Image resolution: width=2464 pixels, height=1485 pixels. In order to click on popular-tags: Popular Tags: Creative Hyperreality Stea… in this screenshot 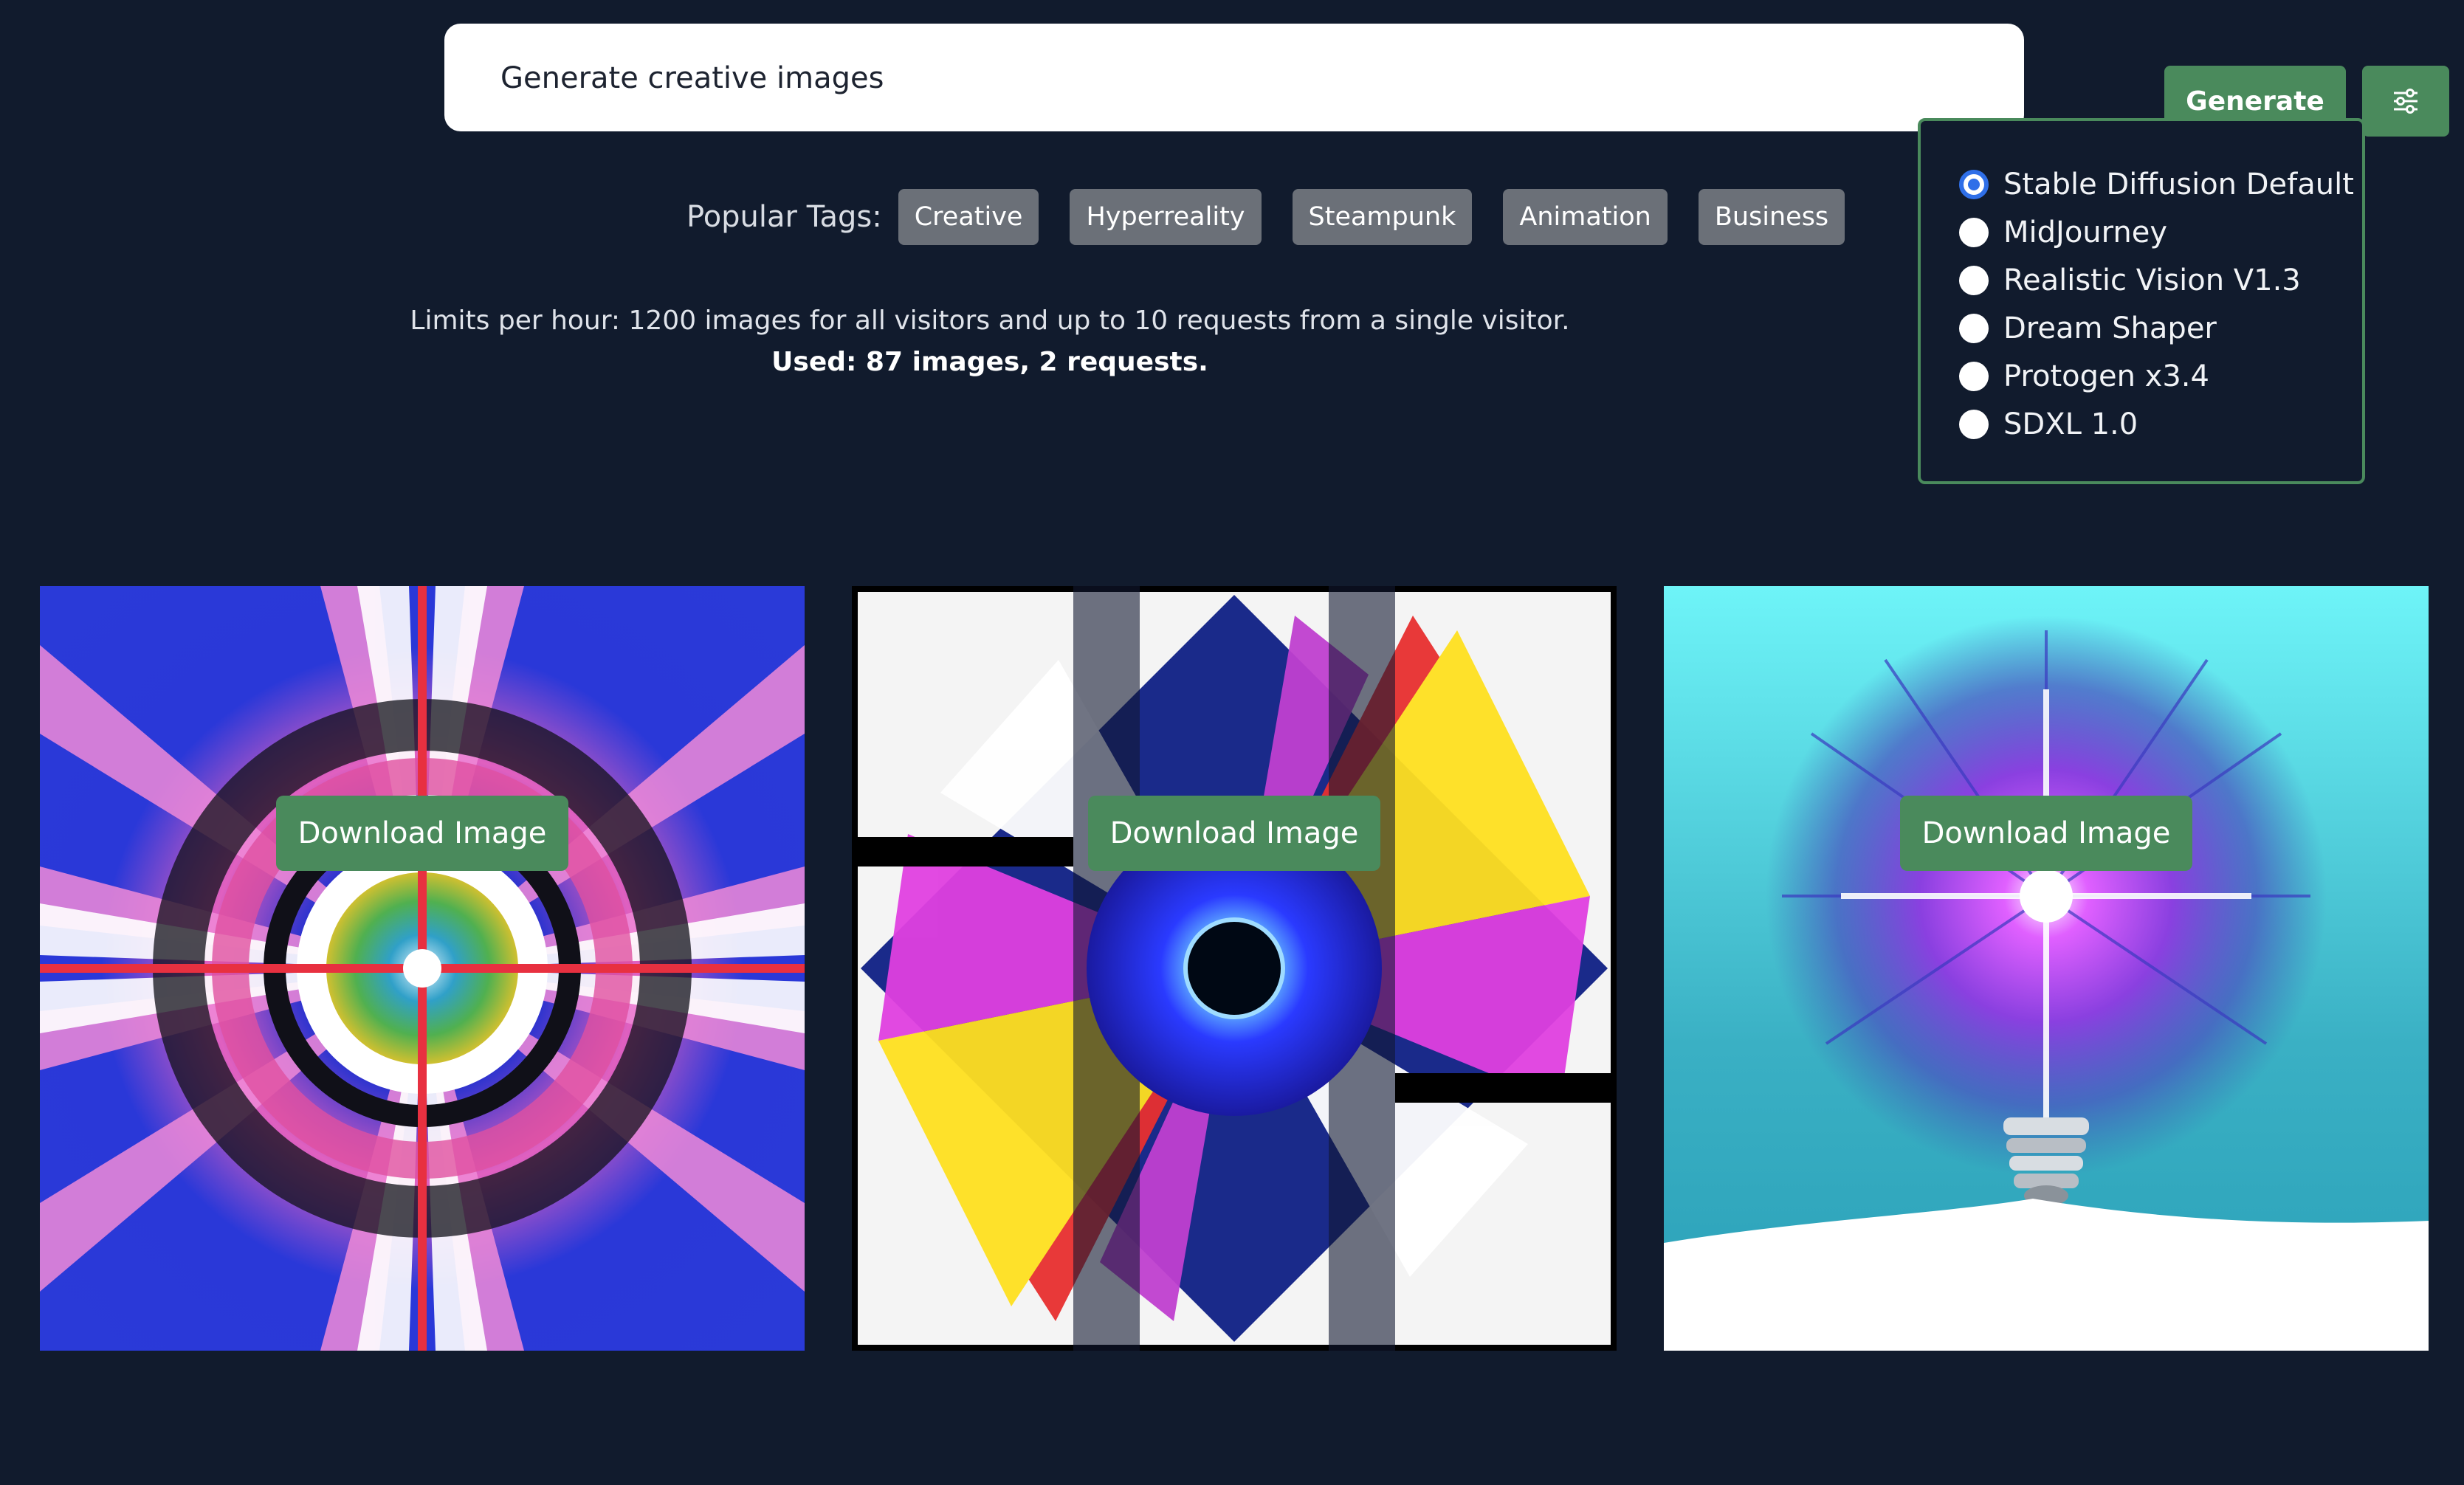, I will do `click(1281, 217)`.